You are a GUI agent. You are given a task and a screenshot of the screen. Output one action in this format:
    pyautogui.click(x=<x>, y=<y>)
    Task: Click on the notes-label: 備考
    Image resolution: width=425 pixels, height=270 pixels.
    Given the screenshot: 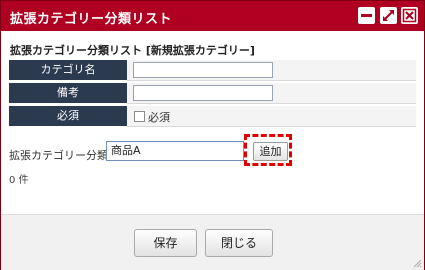 What is the action you would take?
    pyautogui.click(x=68, y=93)
    